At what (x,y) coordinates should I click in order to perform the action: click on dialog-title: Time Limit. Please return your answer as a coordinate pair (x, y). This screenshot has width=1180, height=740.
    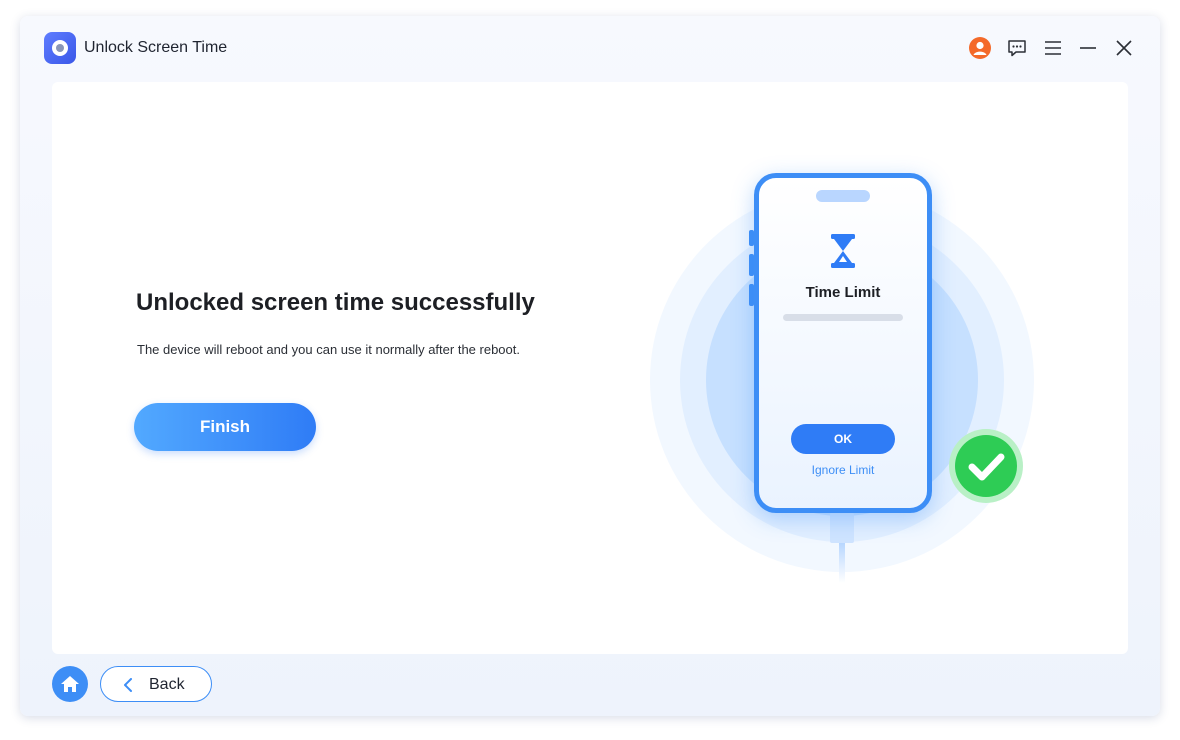
    Looking at the image, I should click on (843, 292).